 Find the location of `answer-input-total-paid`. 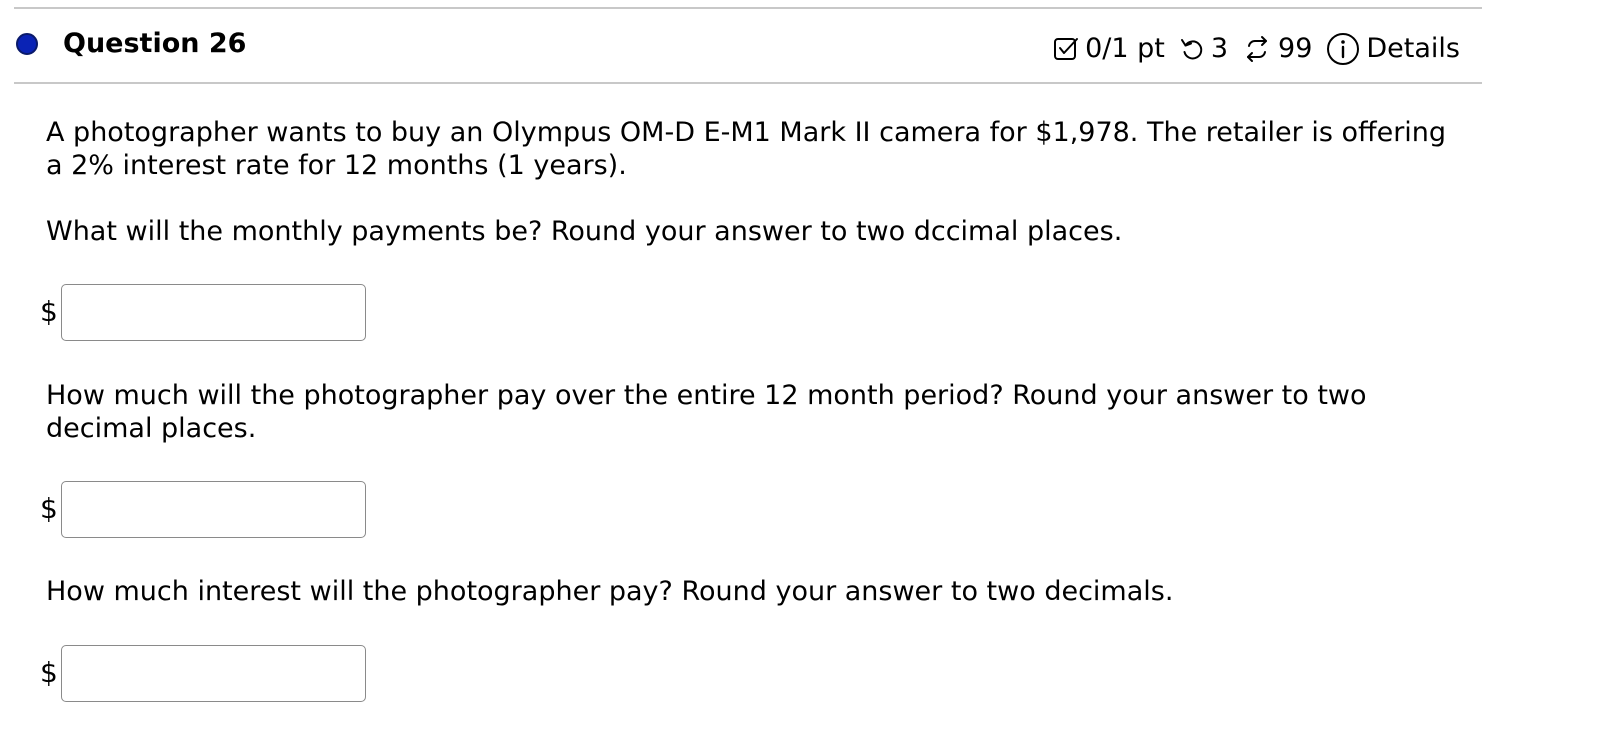

answer-input-total-paid is located at coordinates (213, 509).